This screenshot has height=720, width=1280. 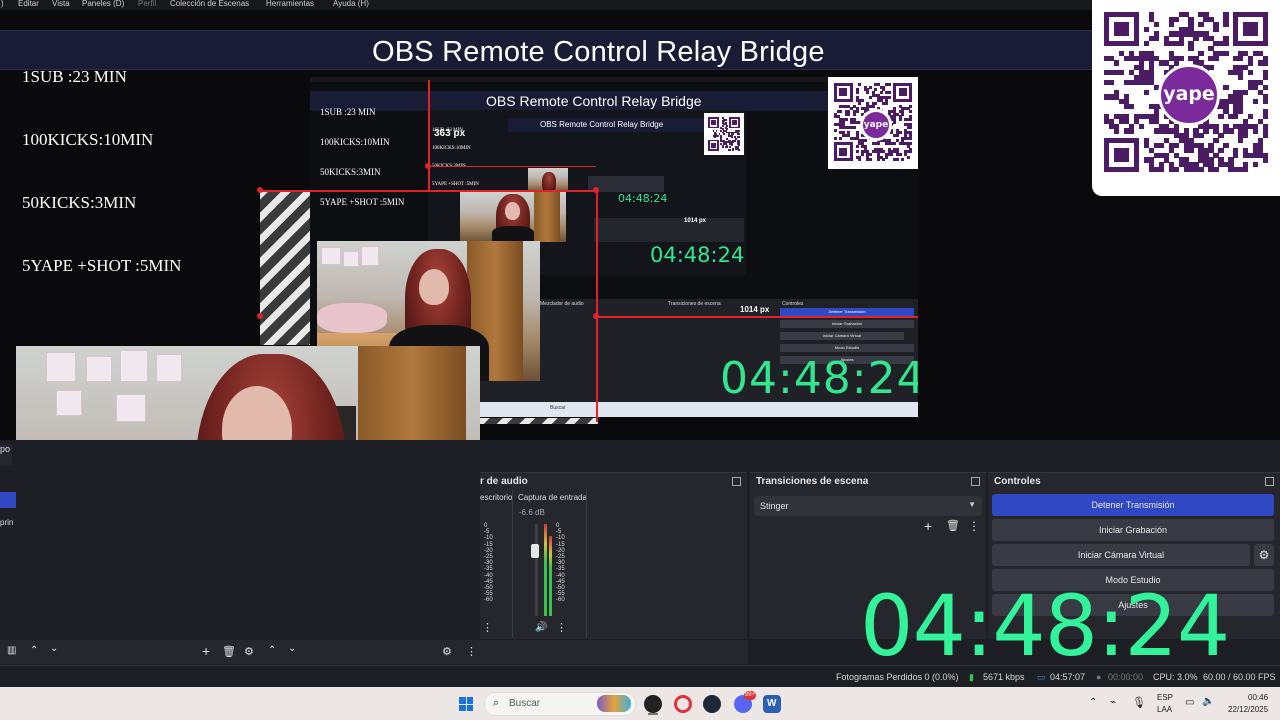 What do you see at coordinates (28, 4) in the screenshot?
I see `menu-editar: Editar` at bounding box center [28, 4].